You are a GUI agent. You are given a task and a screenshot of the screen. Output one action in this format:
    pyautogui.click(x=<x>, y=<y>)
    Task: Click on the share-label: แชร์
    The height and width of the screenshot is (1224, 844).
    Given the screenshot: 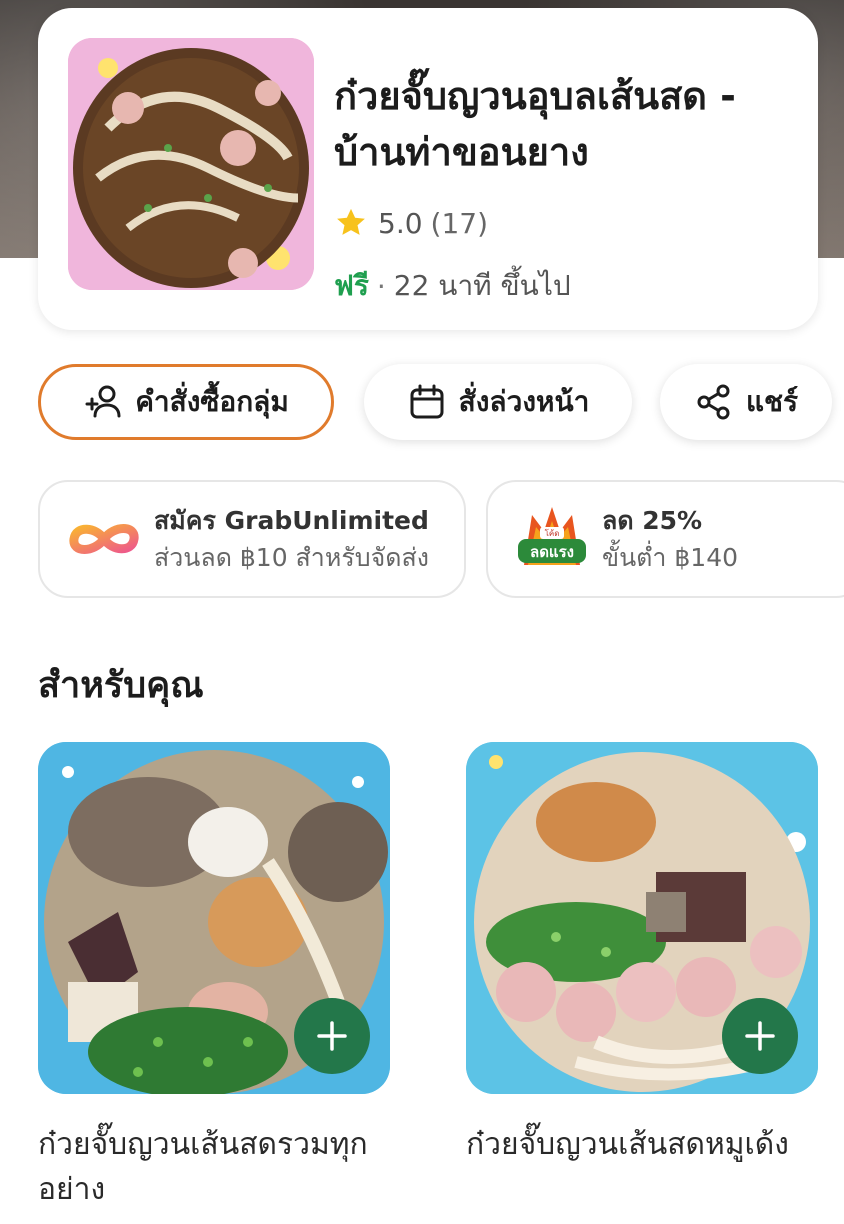 What is the action you would take?
    pyautogui.click(x=772, y=401)
    